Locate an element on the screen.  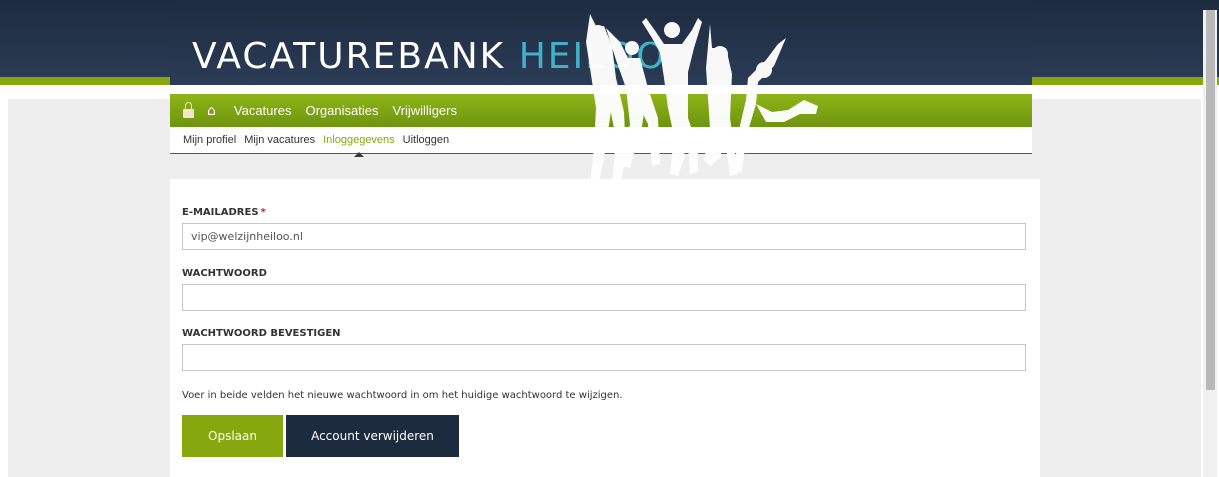
logo-word-vacaturebank: VACATUREBANK is located at coordinates (349, 56).